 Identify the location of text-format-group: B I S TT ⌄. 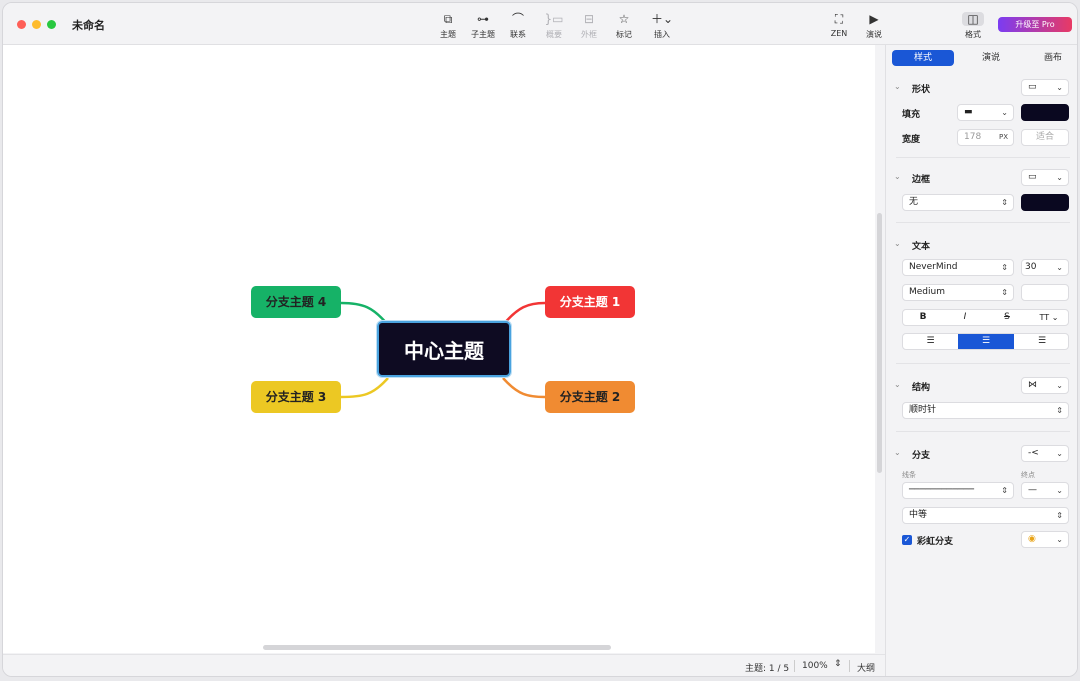
(985, 317).